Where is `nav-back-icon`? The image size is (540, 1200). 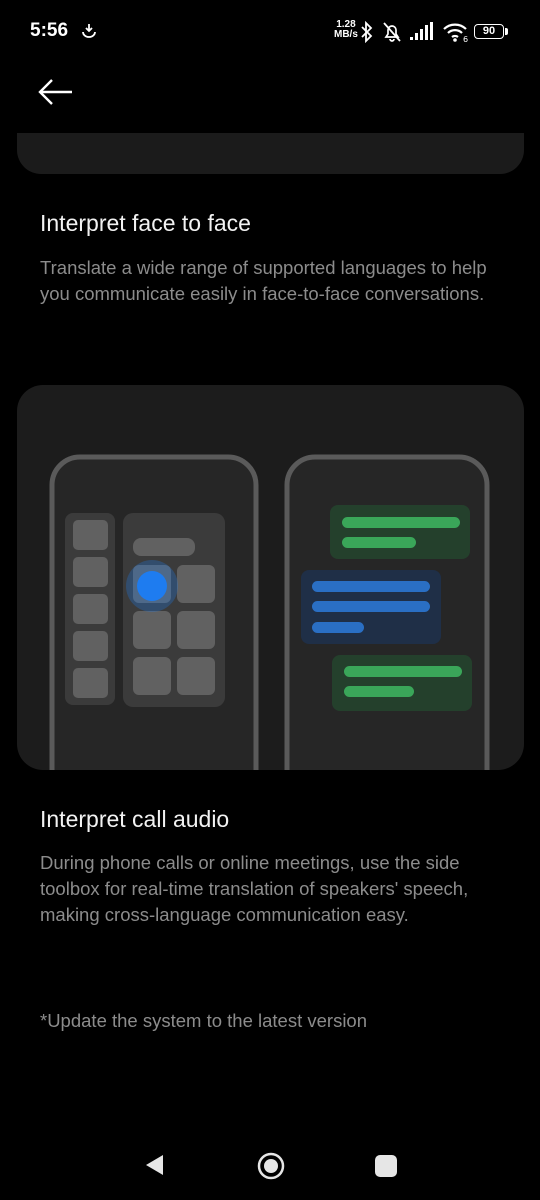 nav-back-icon is located at coordinates (154, 1165).